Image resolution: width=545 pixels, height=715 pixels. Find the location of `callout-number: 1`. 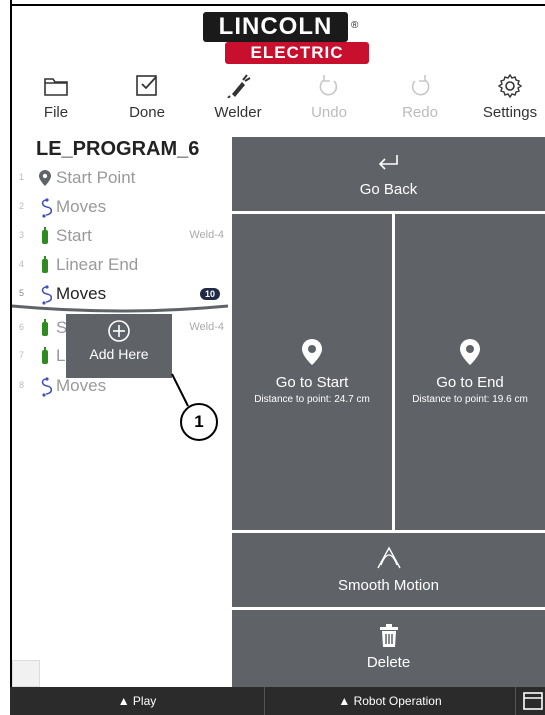

callout-number: 1 is located at coordinates (199, 422).